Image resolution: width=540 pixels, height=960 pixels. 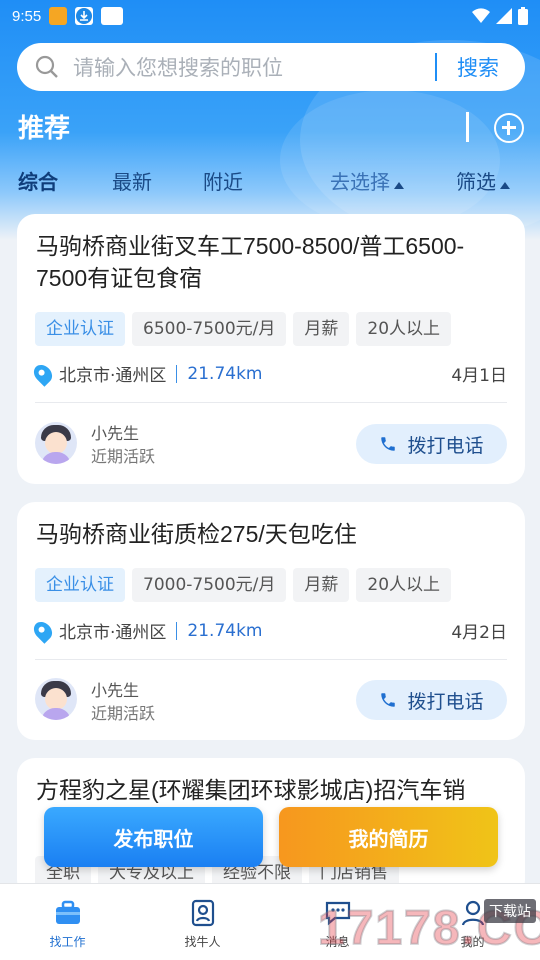 I want to click on tab-choose-label: 去选择, so click(x=360, y=182).